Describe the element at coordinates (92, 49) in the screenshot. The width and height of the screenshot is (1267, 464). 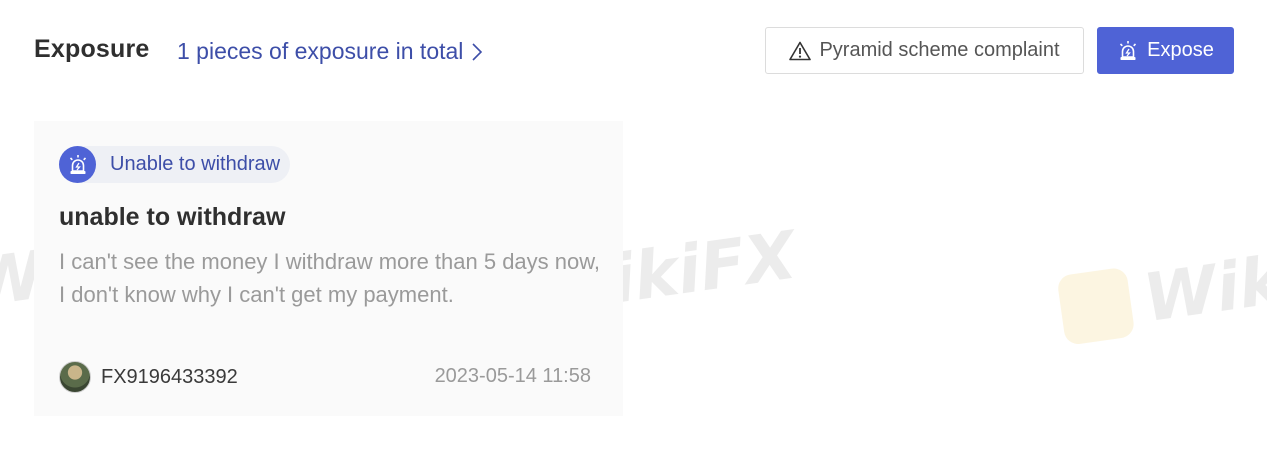
I see `section-title: Exposure` at that location.